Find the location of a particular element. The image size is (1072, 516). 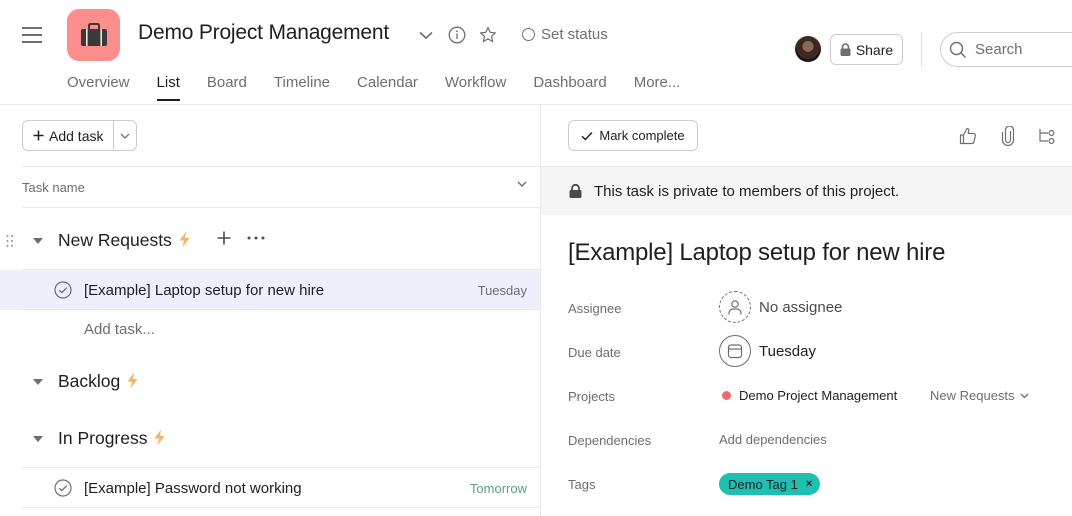

tab-timeline: Timeline is located at coordinates (302, 87).